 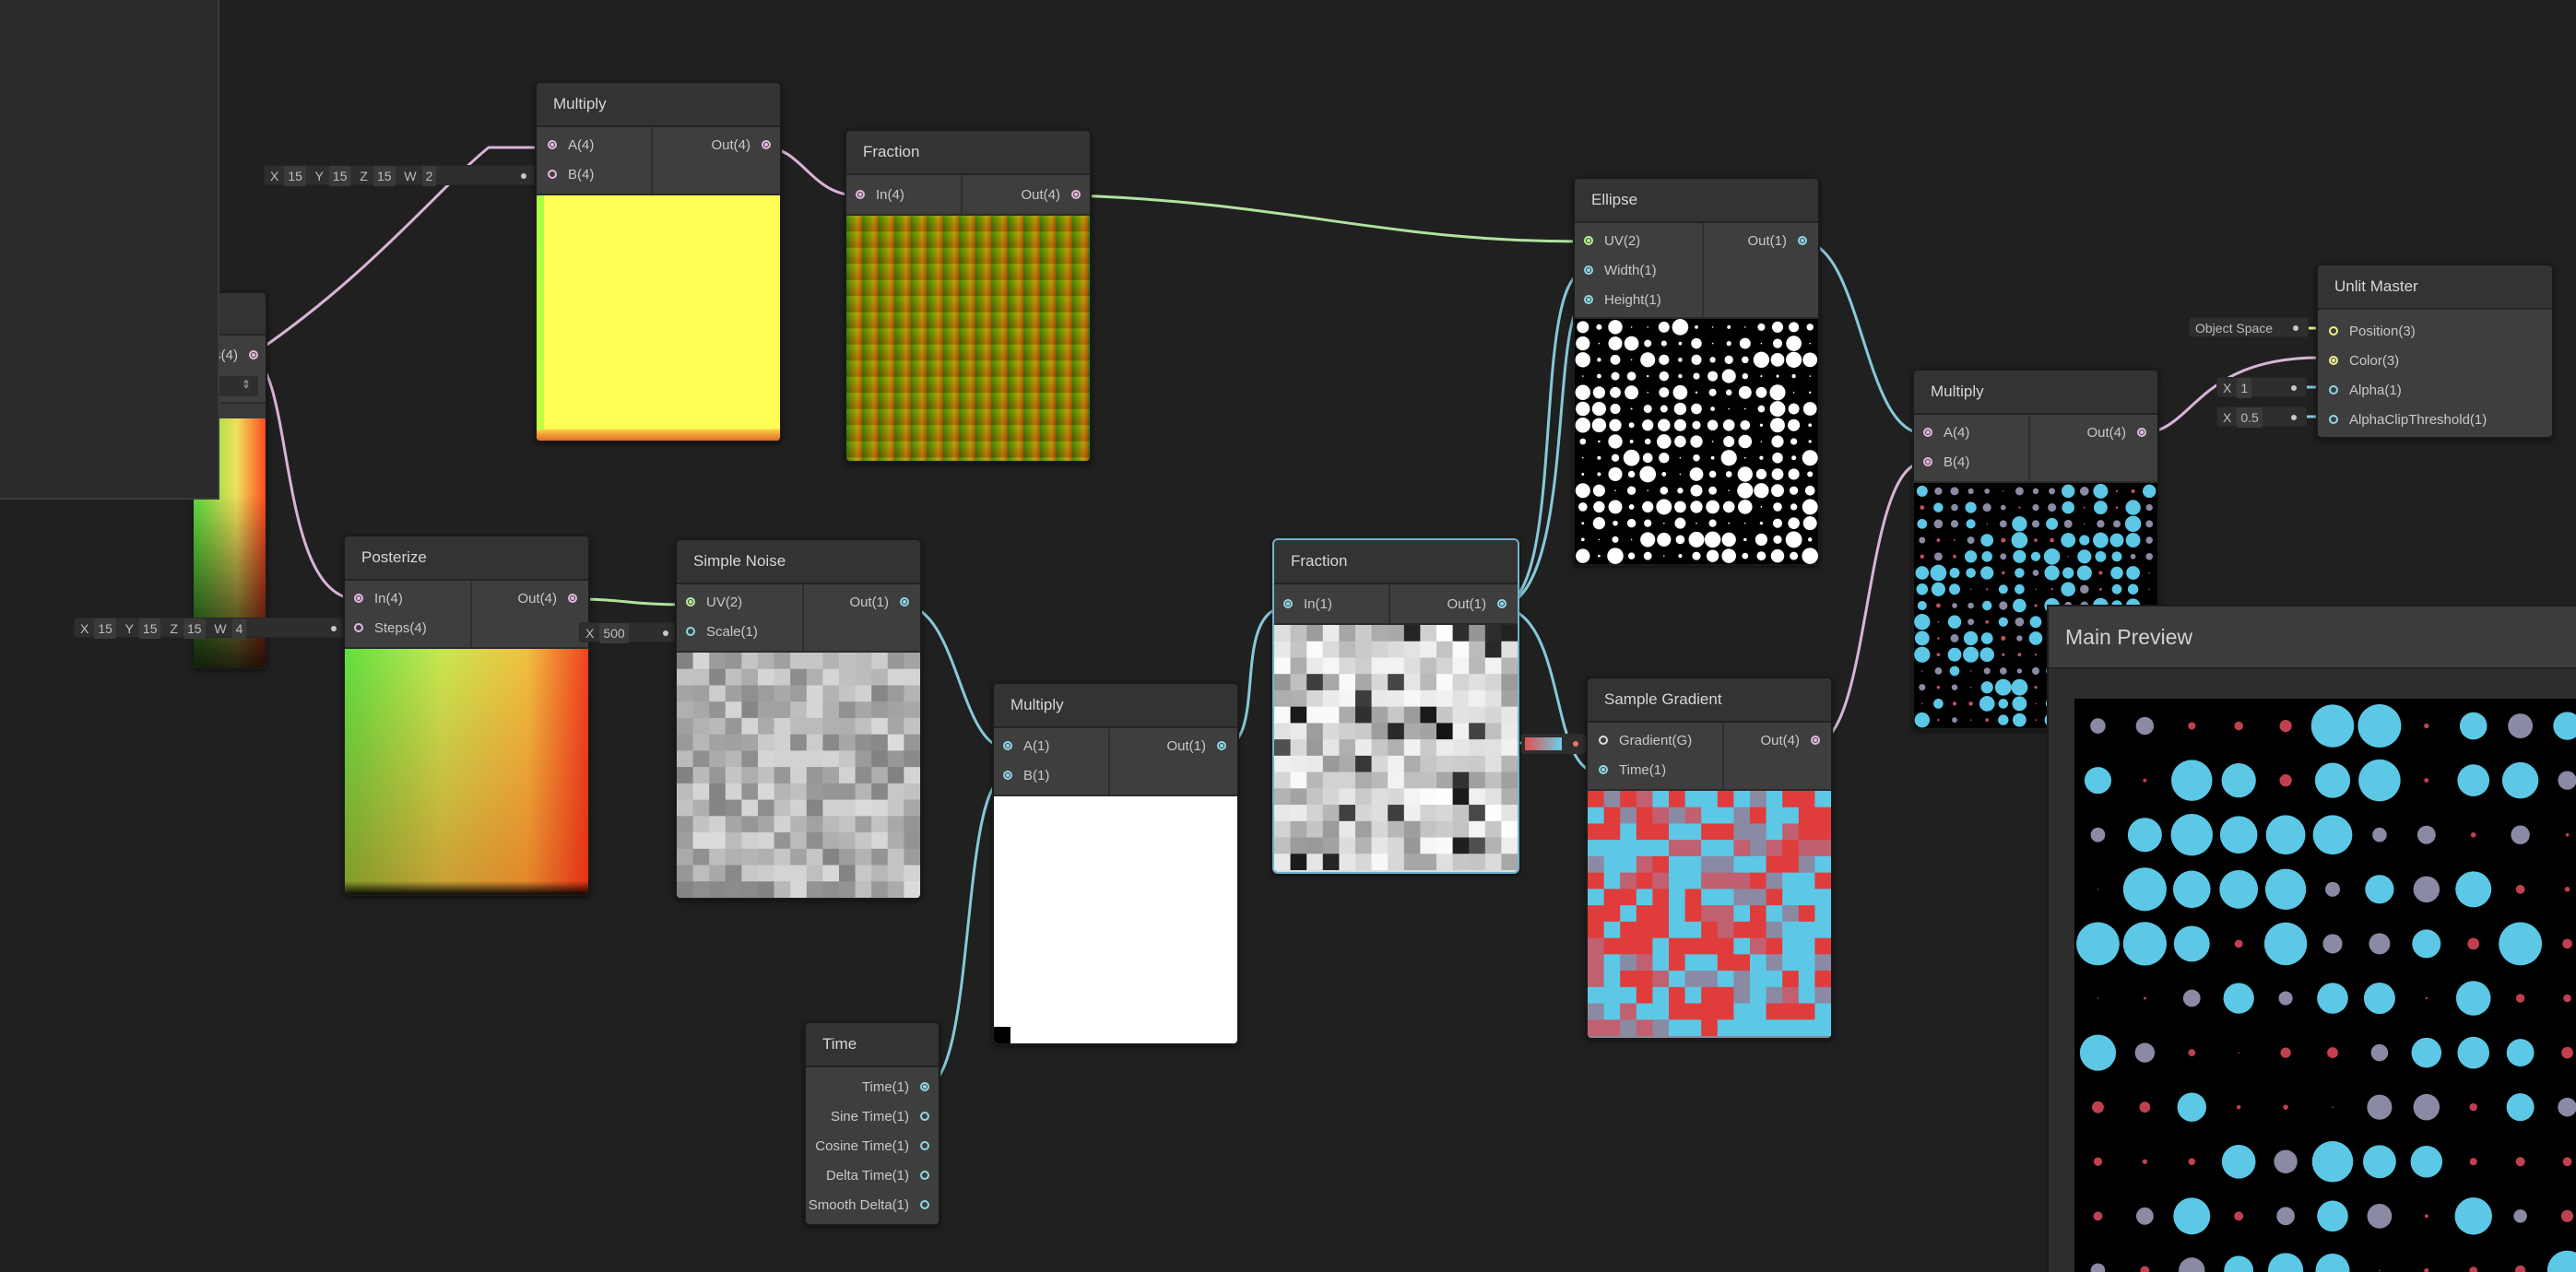 I want to click on port-delta-time: Delta Time(1), so click(x=877, y=1176).